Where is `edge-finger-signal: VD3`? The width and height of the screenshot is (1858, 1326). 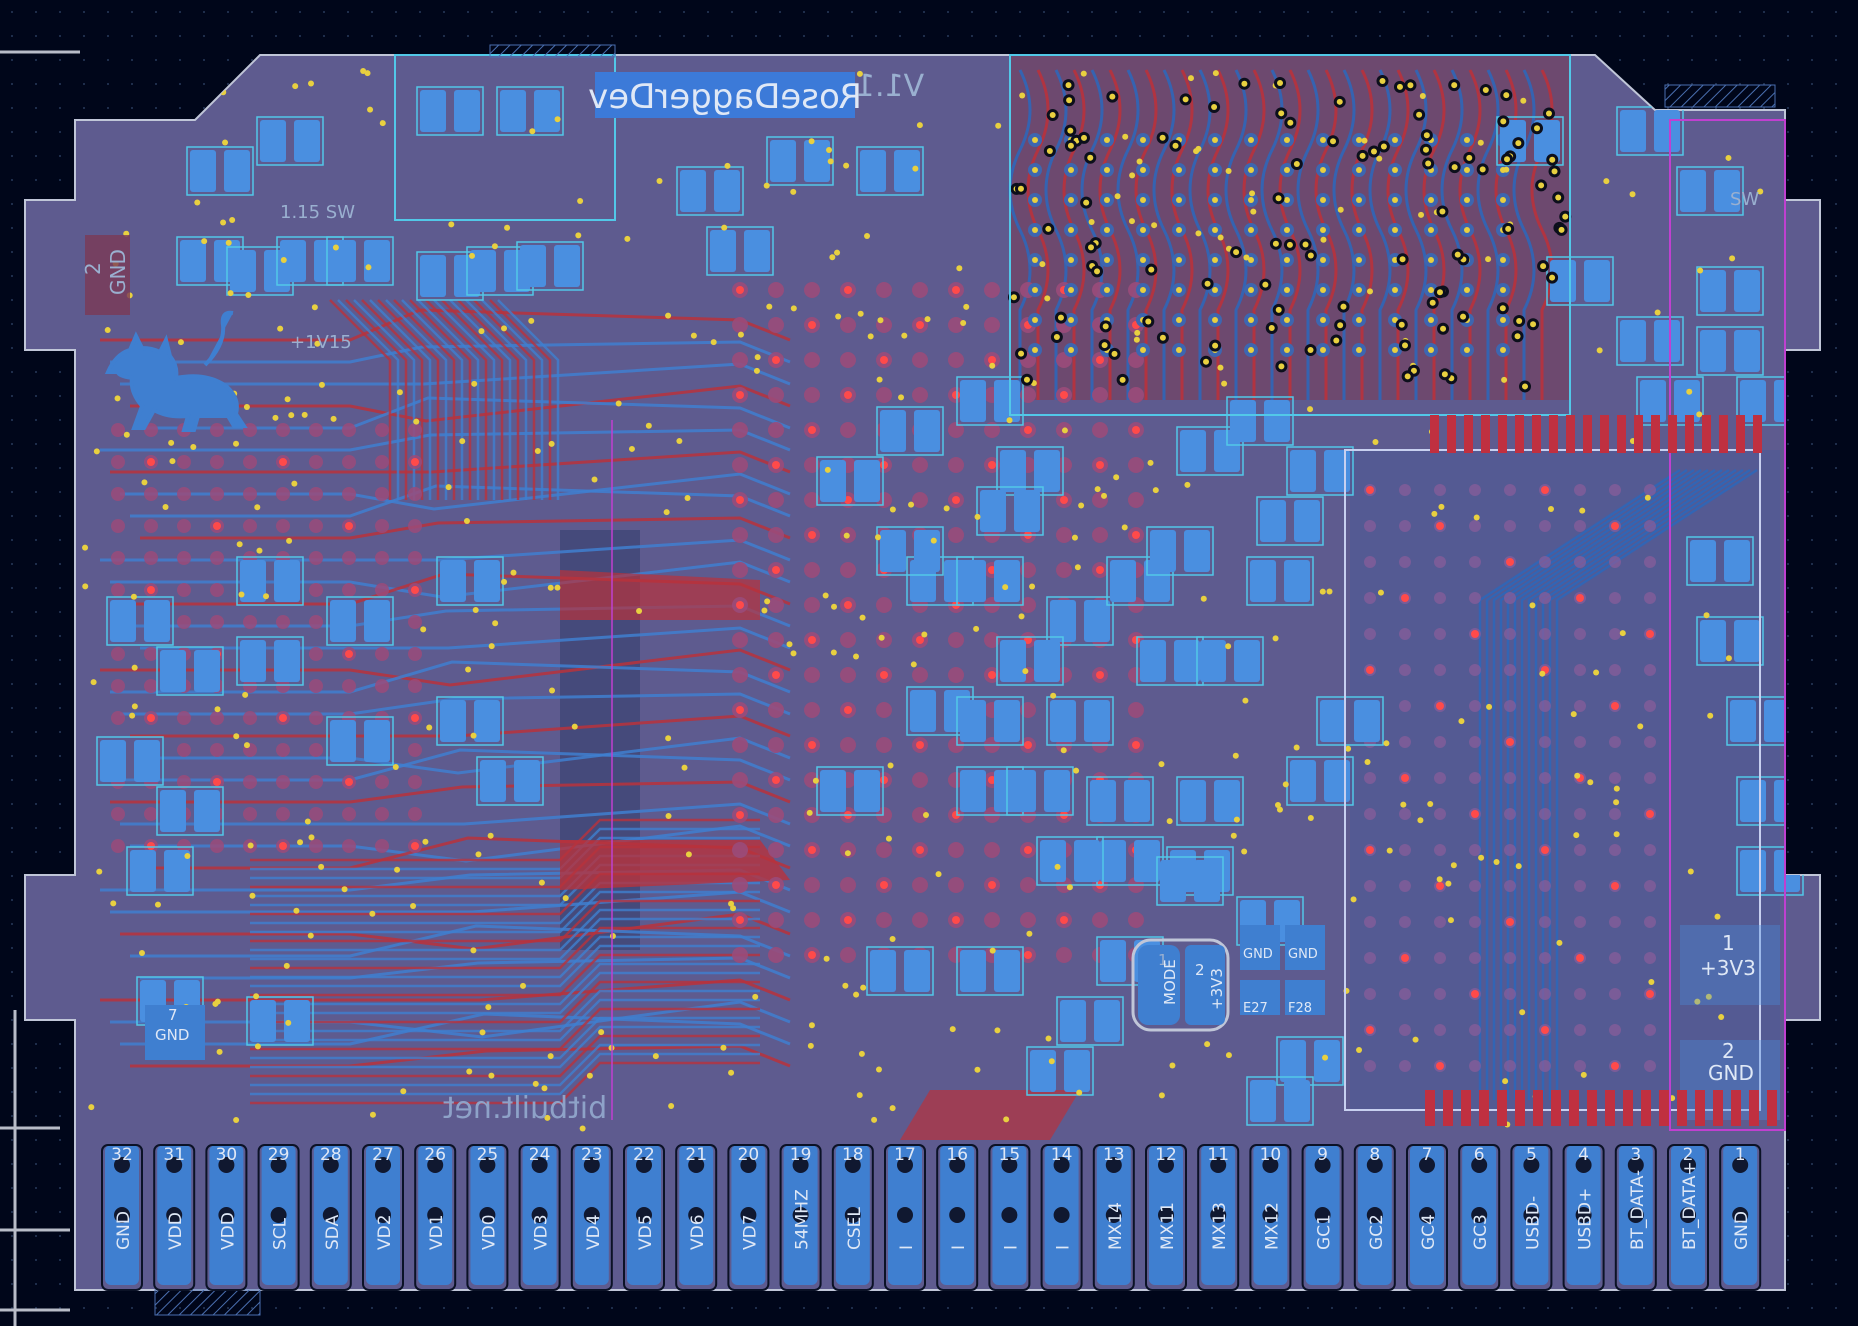
edge-finger-signal: VD3 is located at coordinates (542, 1232).